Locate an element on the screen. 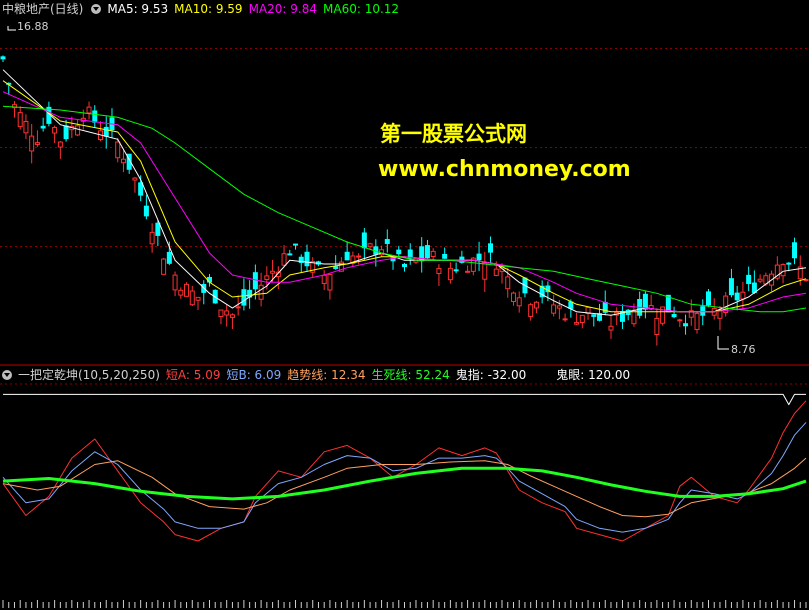 This screenshot has width=809, height=610. ghost-eye-line is located at coordinates (404, 399).